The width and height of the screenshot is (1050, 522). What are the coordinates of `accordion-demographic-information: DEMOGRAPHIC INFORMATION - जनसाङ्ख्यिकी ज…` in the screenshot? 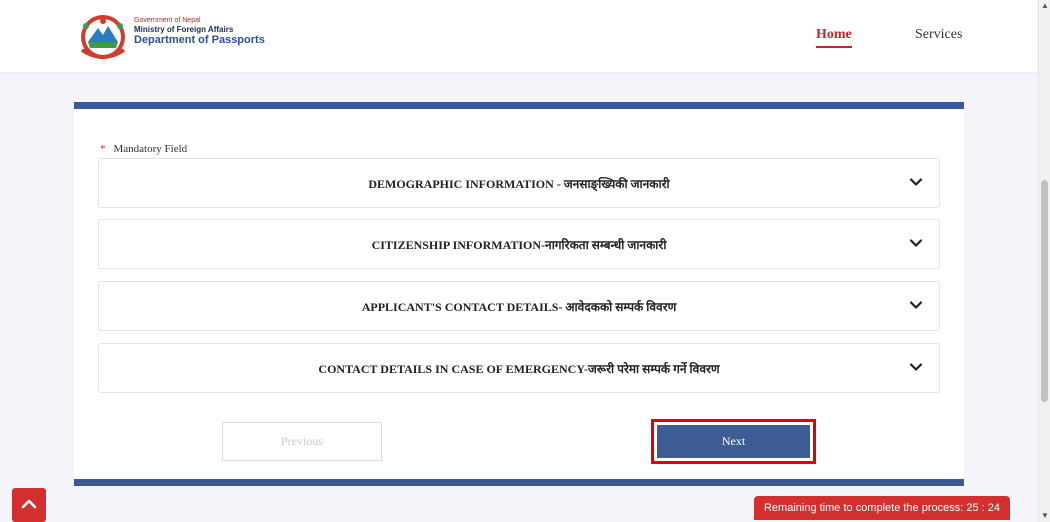 It's located at (519, 183).